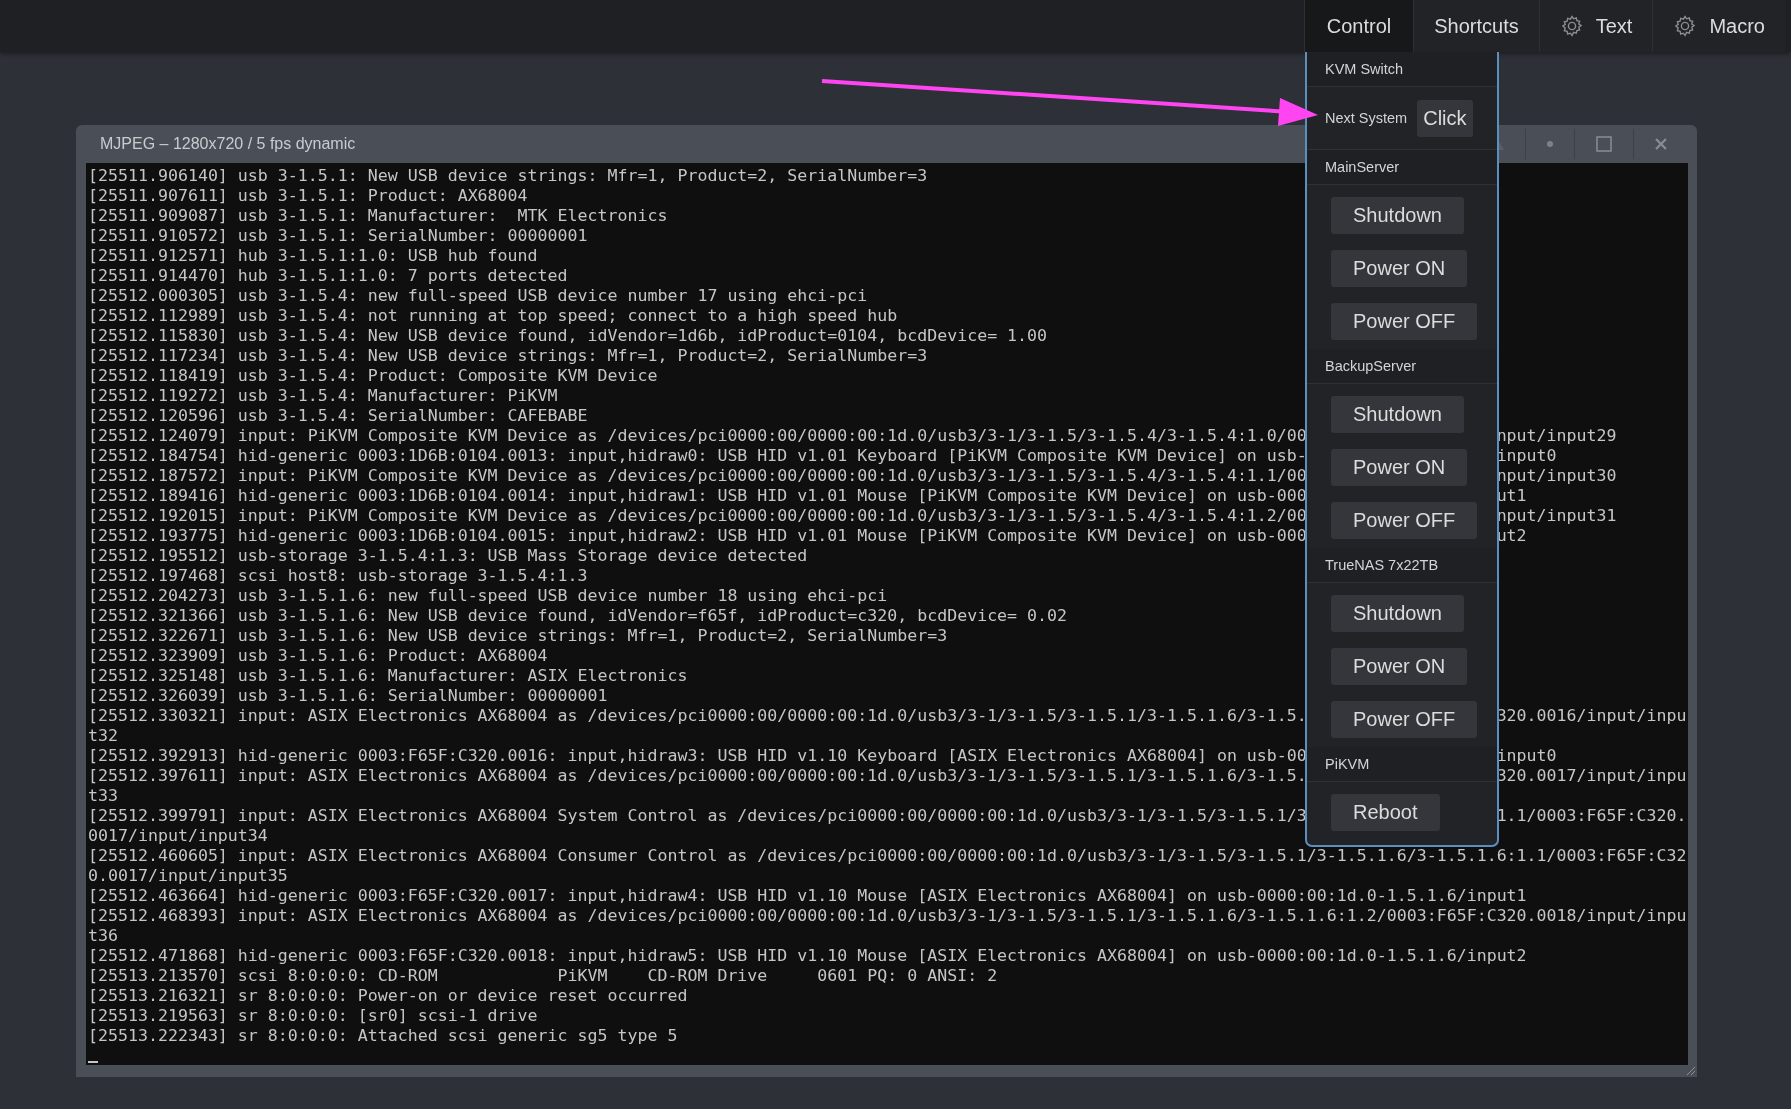 The height and width of the screenshot is (1109, 1791). Describe the element at coordinates (1476, 26) in the screenshot. I see `menu-tab: Shortcuts` at that location.